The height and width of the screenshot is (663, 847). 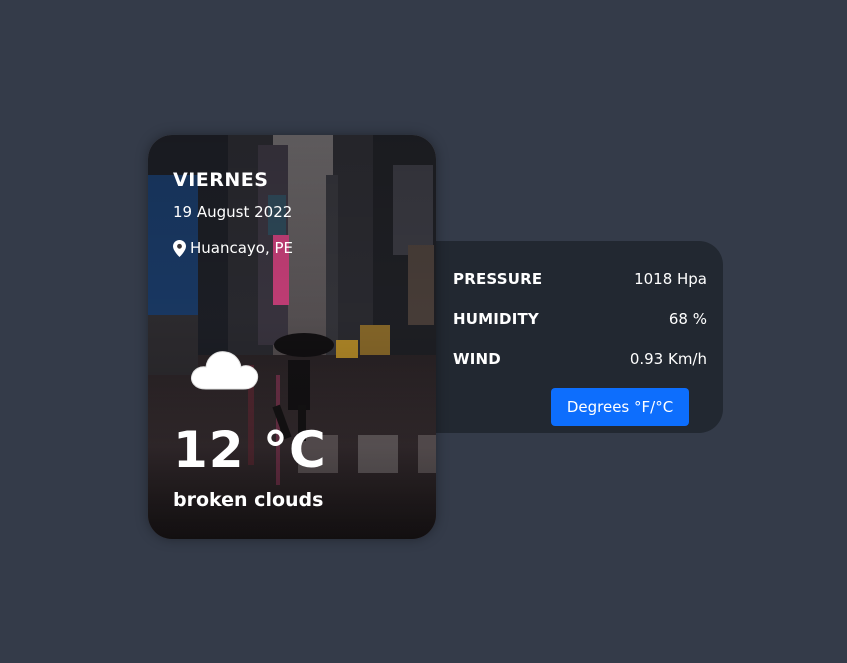 I want to click on detail-row-humidity: HUMIDITY 68 %, so click(x=580, y=319).